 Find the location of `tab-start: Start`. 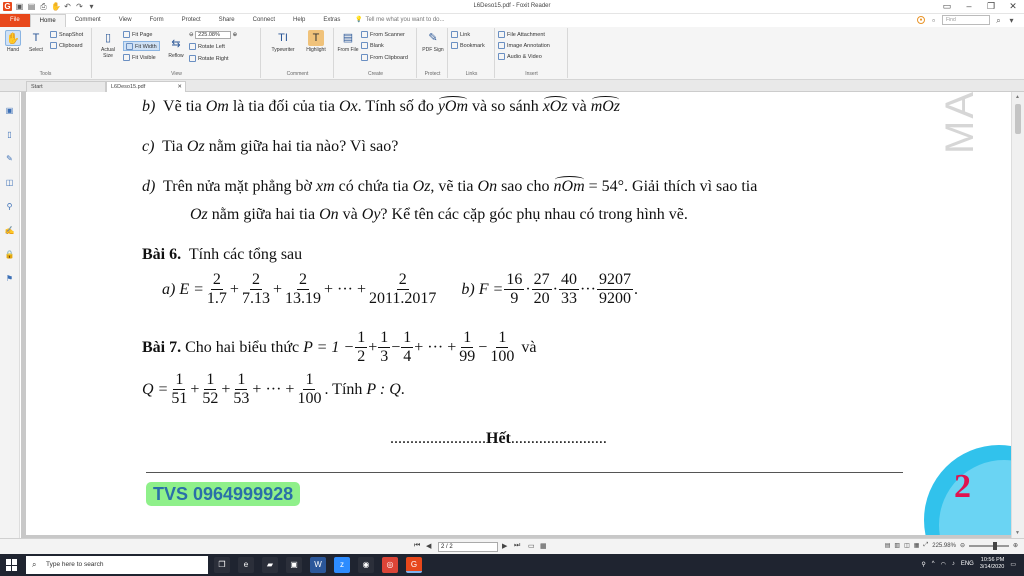

tab-start: Start is located at coordinates (66, 86).